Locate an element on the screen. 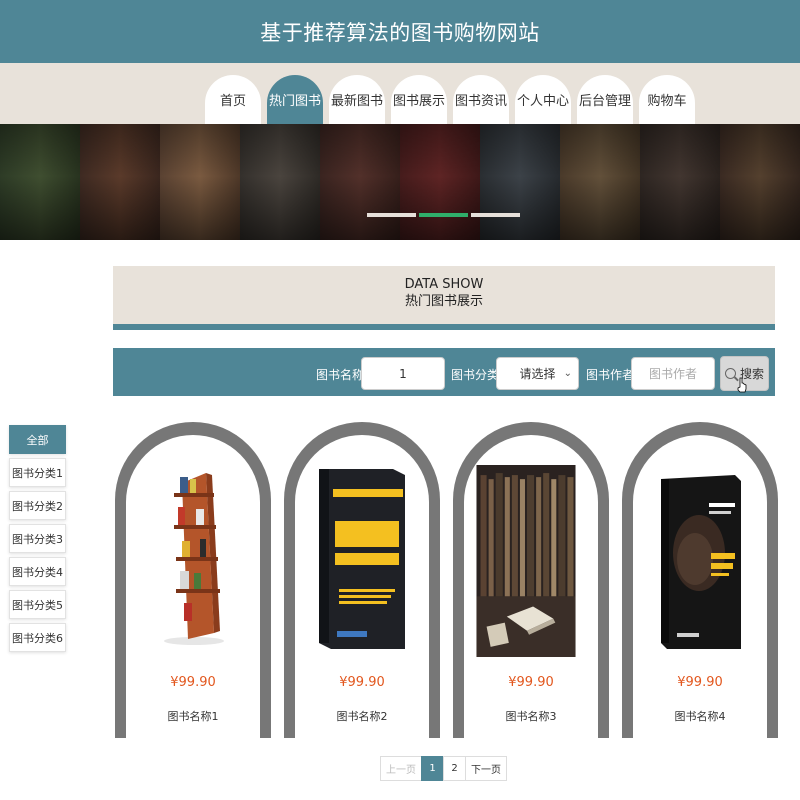 The width and height of the screenshot is (800, 800). category-item-4: 图书分类4 is located at coordinates (37, 571).